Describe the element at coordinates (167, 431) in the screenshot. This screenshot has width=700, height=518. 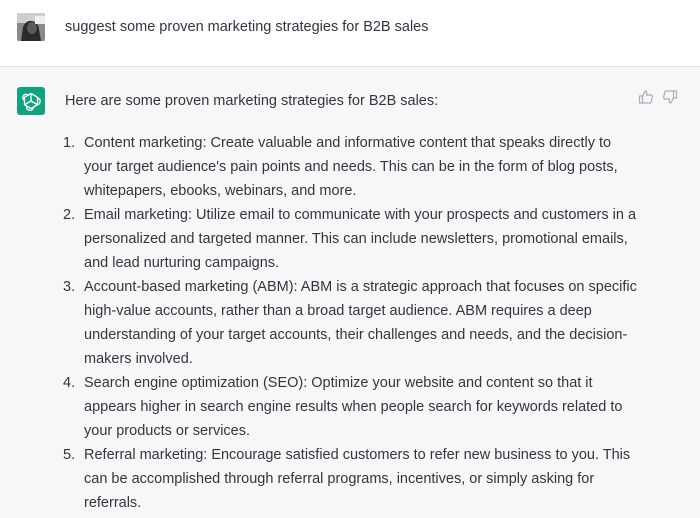
I see `list-item-line: your products or services.` at that location.